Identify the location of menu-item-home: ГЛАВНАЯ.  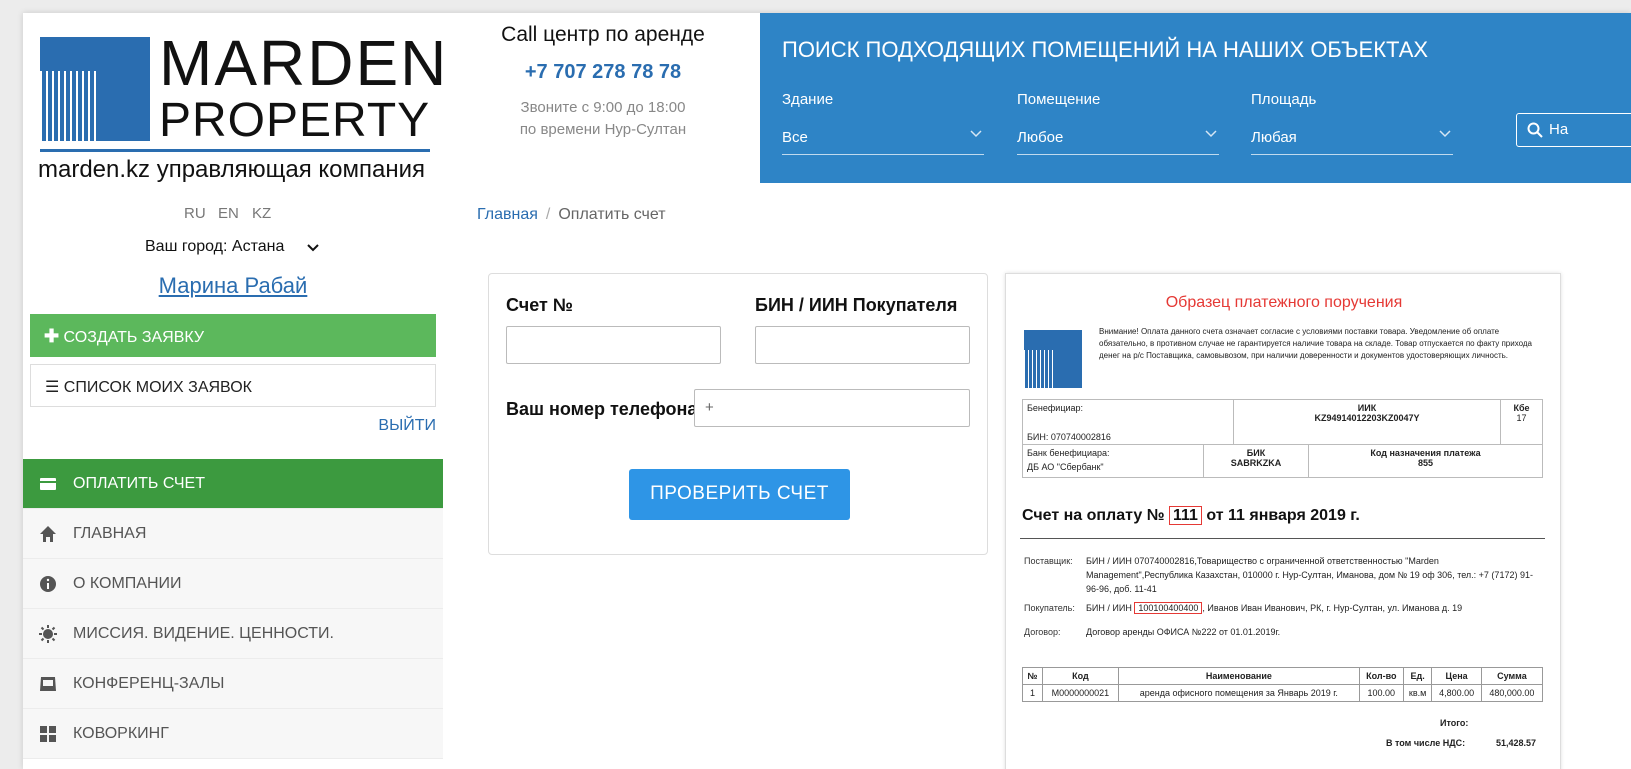
(233, 534).